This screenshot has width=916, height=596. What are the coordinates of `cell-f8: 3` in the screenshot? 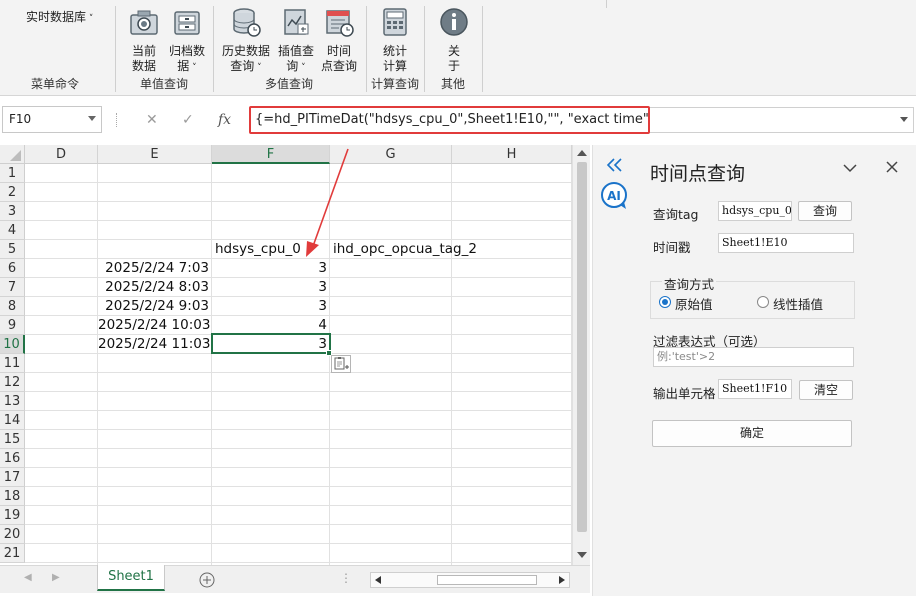 It's located at (270, 306).